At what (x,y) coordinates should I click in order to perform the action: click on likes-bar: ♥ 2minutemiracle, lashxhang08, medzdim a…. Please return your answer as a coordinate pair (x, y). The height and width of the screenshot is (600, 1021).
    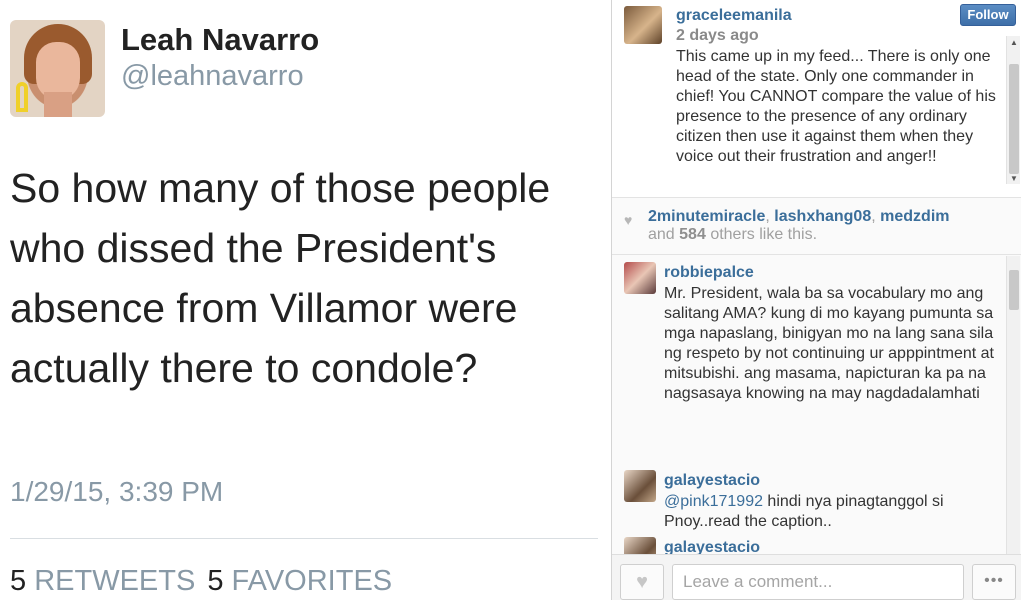
    Looking at the image, I should click on (816, 227).